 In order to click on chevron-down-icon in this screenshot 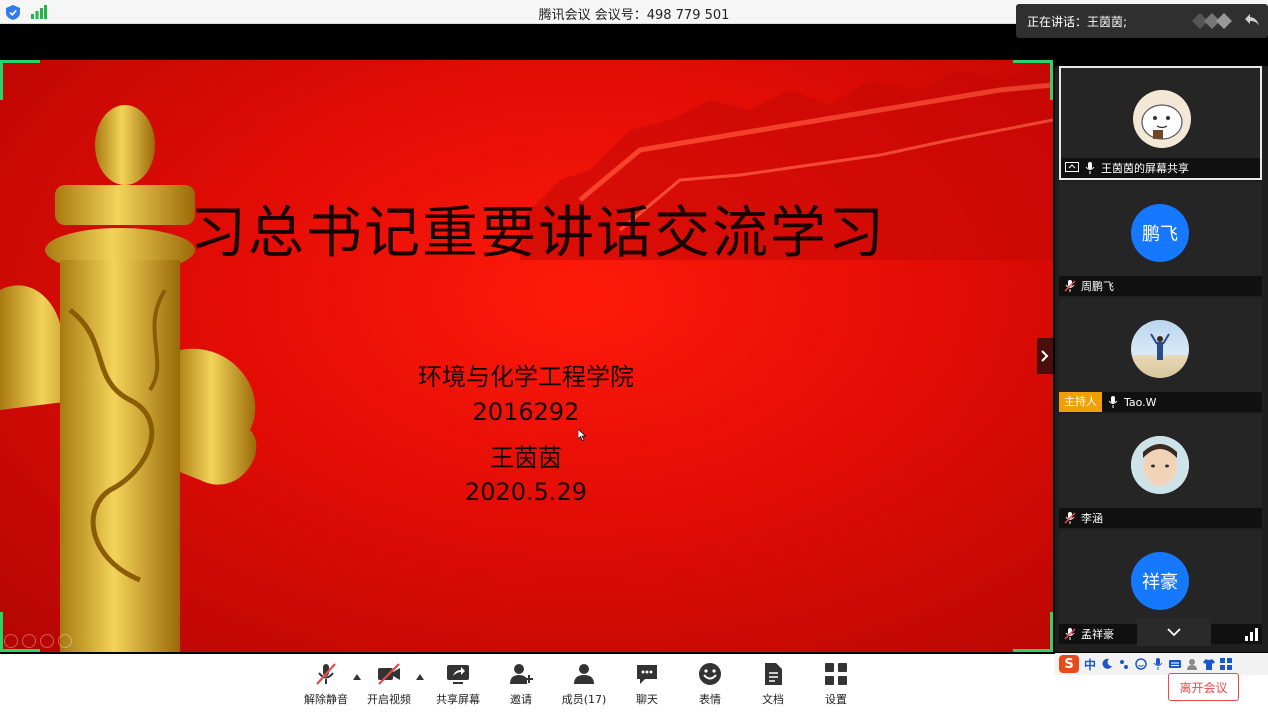, I will do `click(1174, 631)`.